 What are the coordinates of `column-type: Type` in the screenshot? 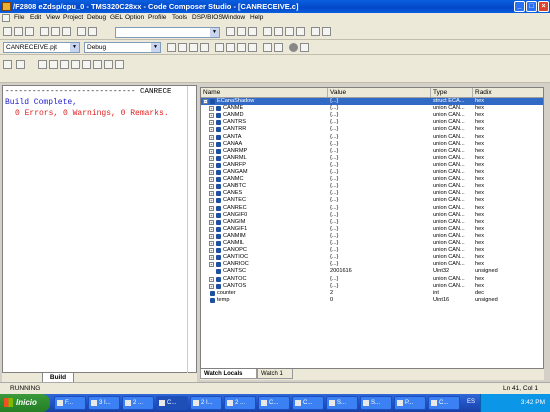 It's located at (452, 92).